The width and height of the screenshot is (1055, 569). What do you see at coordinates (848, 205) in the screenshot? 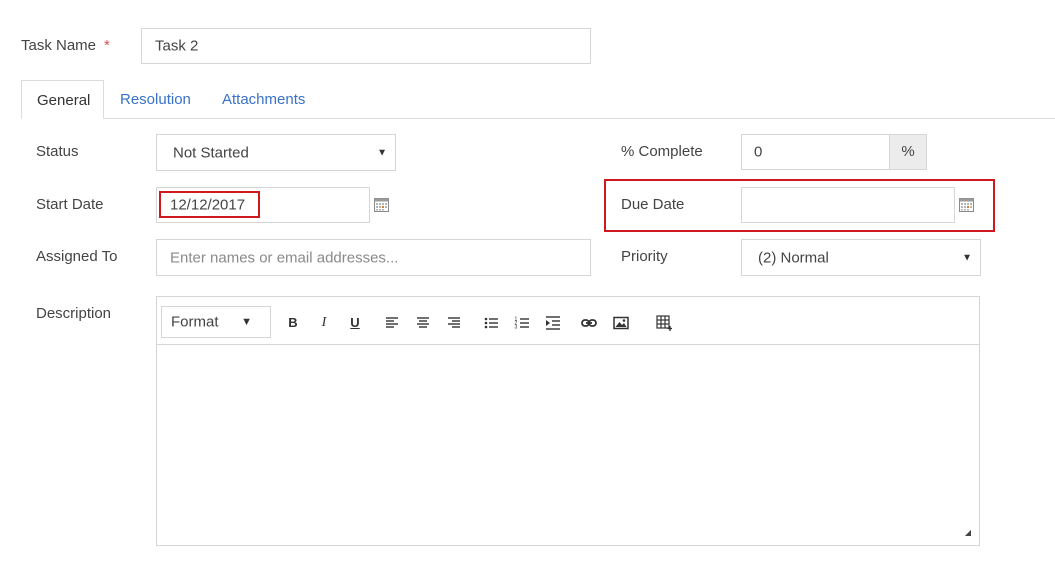
I see `due-date-input` at bounding box center [848, 205].